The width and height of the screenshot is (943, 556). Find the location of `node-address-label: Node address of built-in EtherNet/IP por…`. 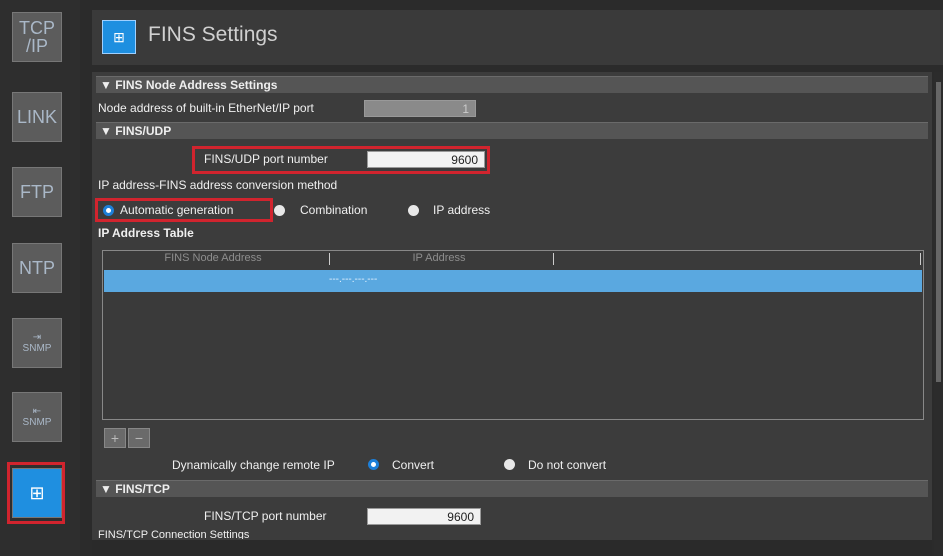

node-address-label: Node address of built-in EtherNet/IP por… is located at coordinates (206, 108).